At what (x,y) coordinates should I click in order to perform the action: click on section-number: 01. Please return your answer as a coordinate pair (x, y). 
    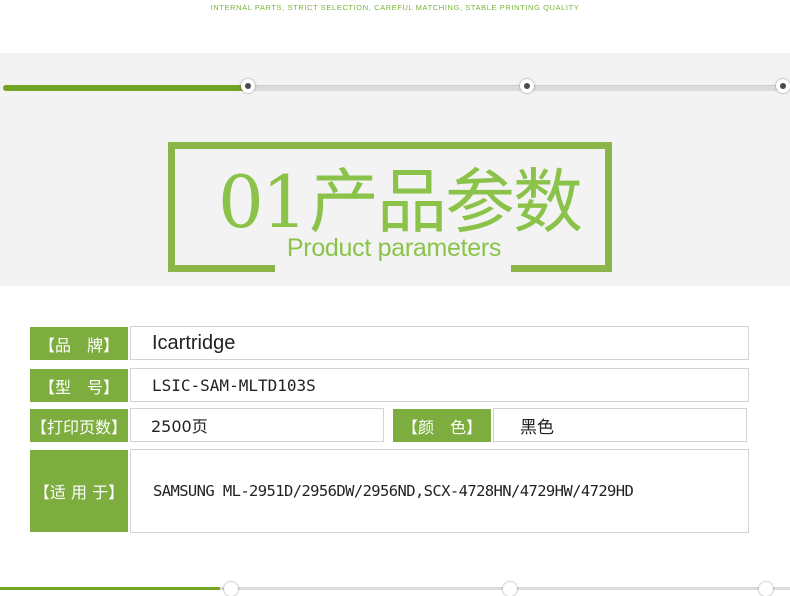
    Looking at the image, I should click on (263, 202).